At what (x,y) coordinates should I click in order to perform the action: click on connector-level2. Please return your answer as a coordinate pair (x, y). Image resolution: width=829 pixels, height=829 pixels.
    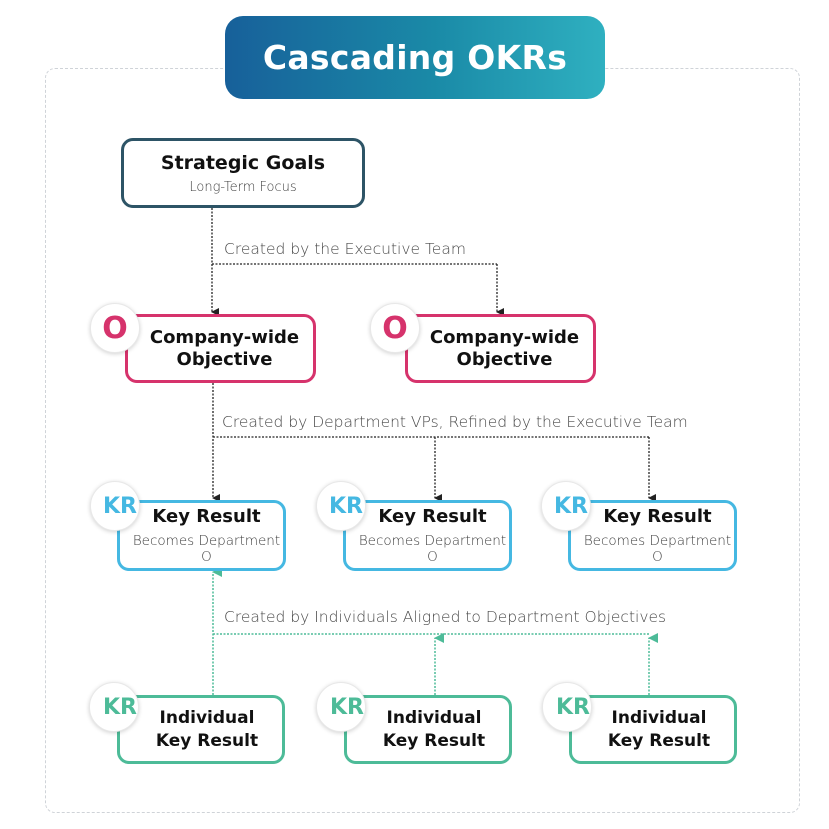
    Looking at the image, I should click on (434, 442).